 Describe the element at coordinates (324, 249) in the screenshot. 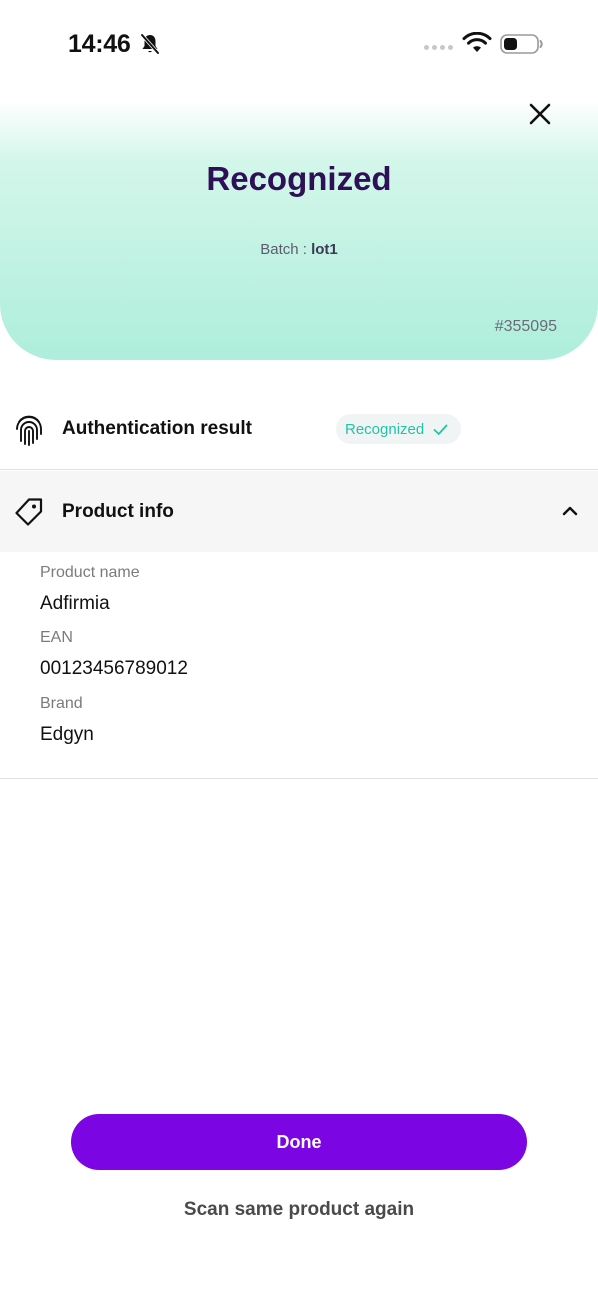

I see `batch-value: lot1` at that location.